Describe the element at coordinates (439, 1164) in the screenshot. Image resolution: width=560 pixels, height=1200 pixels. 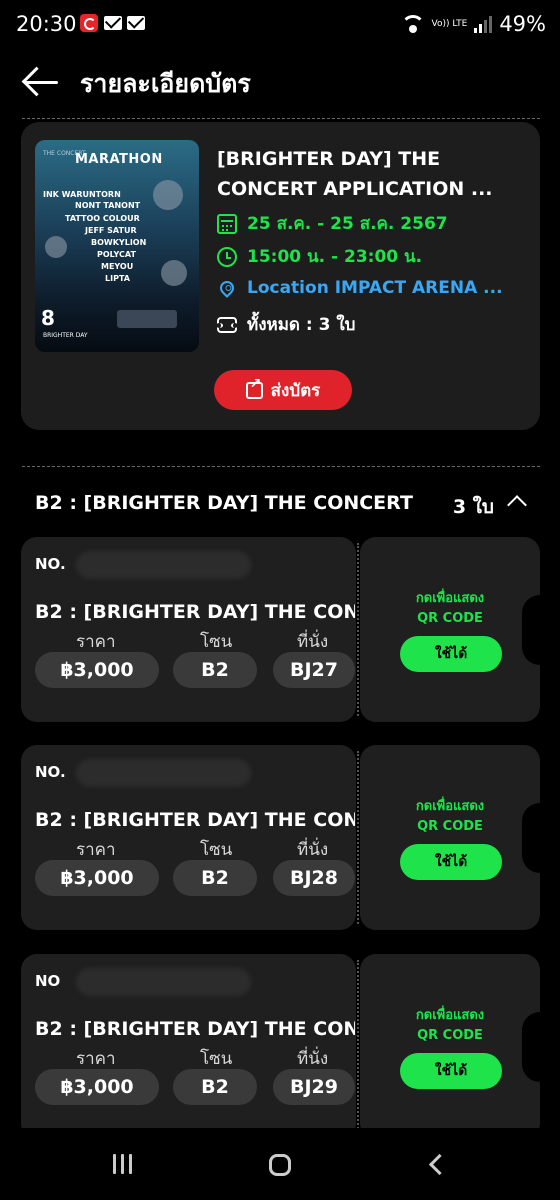
I see `back-icon` at that location.